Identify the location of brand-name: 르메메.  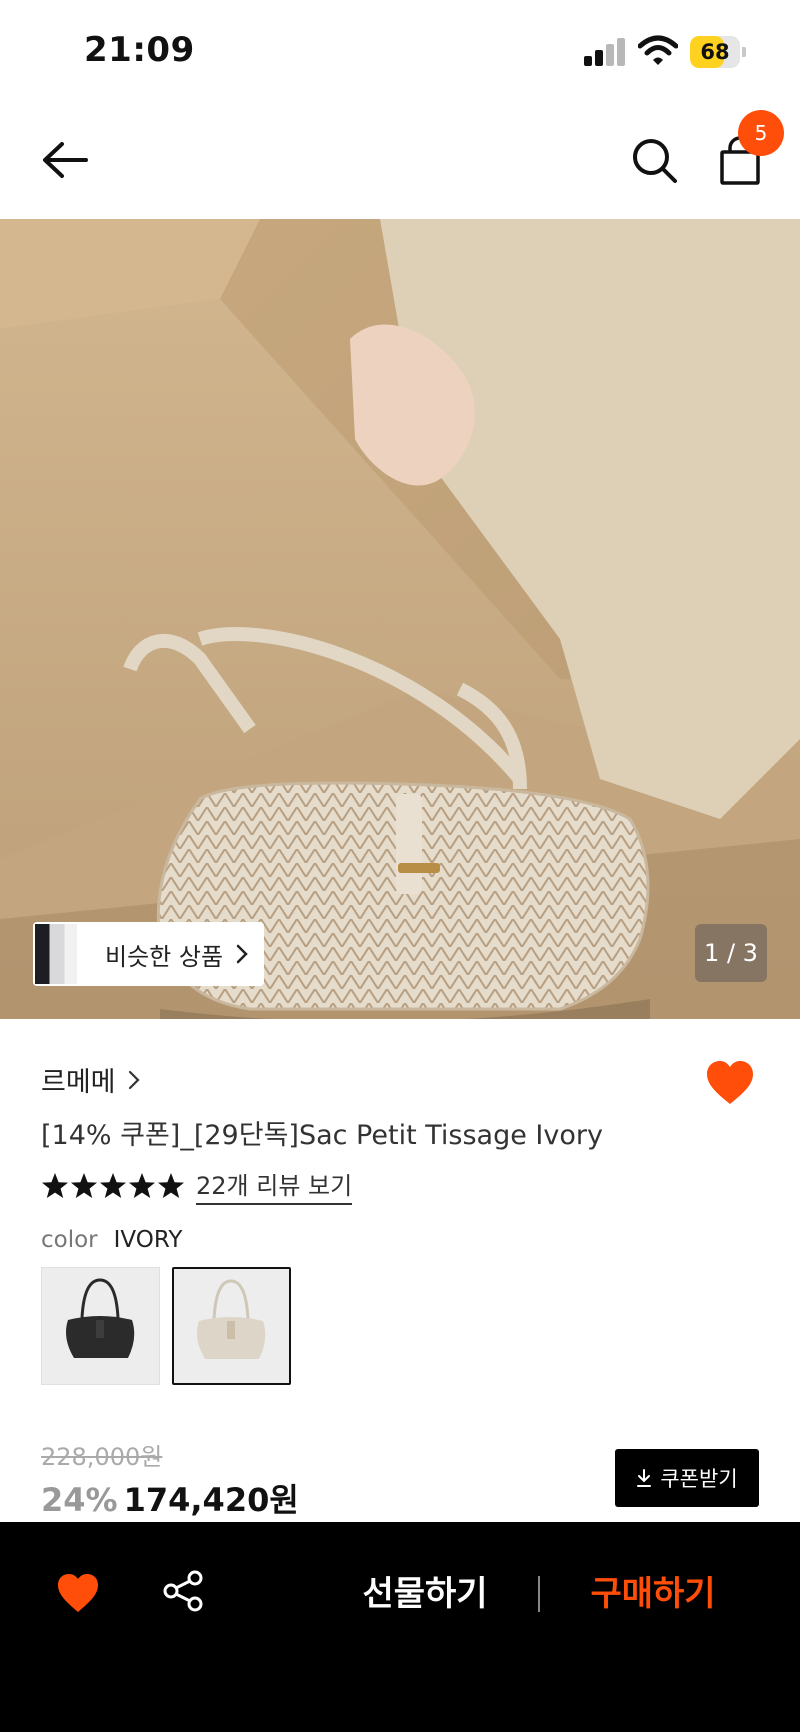
(78, 1082).